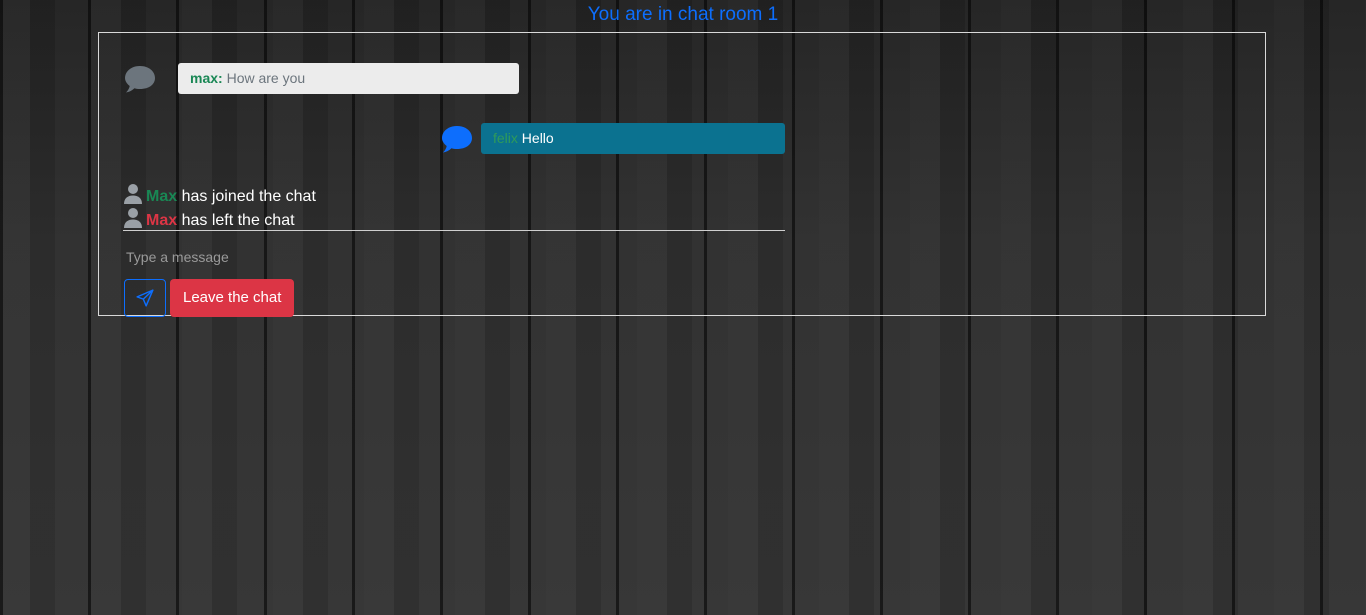  Describe the element at coordinates (238, 220) in the screenshot. I see `event-text: has left the chat` at that location.